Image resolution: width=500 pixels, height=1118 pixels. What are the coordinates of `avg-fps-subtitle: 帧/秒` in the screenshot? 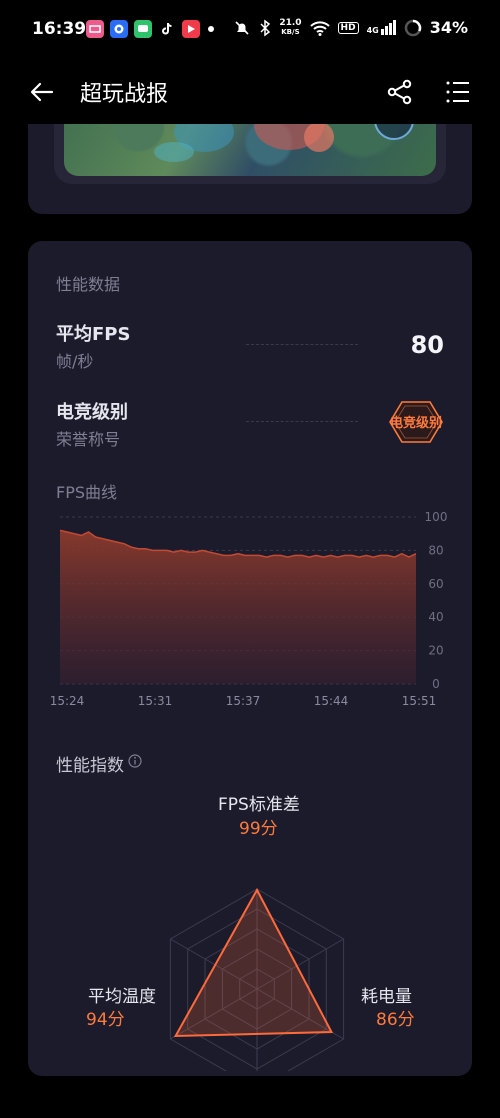 It's located at (75, 361).